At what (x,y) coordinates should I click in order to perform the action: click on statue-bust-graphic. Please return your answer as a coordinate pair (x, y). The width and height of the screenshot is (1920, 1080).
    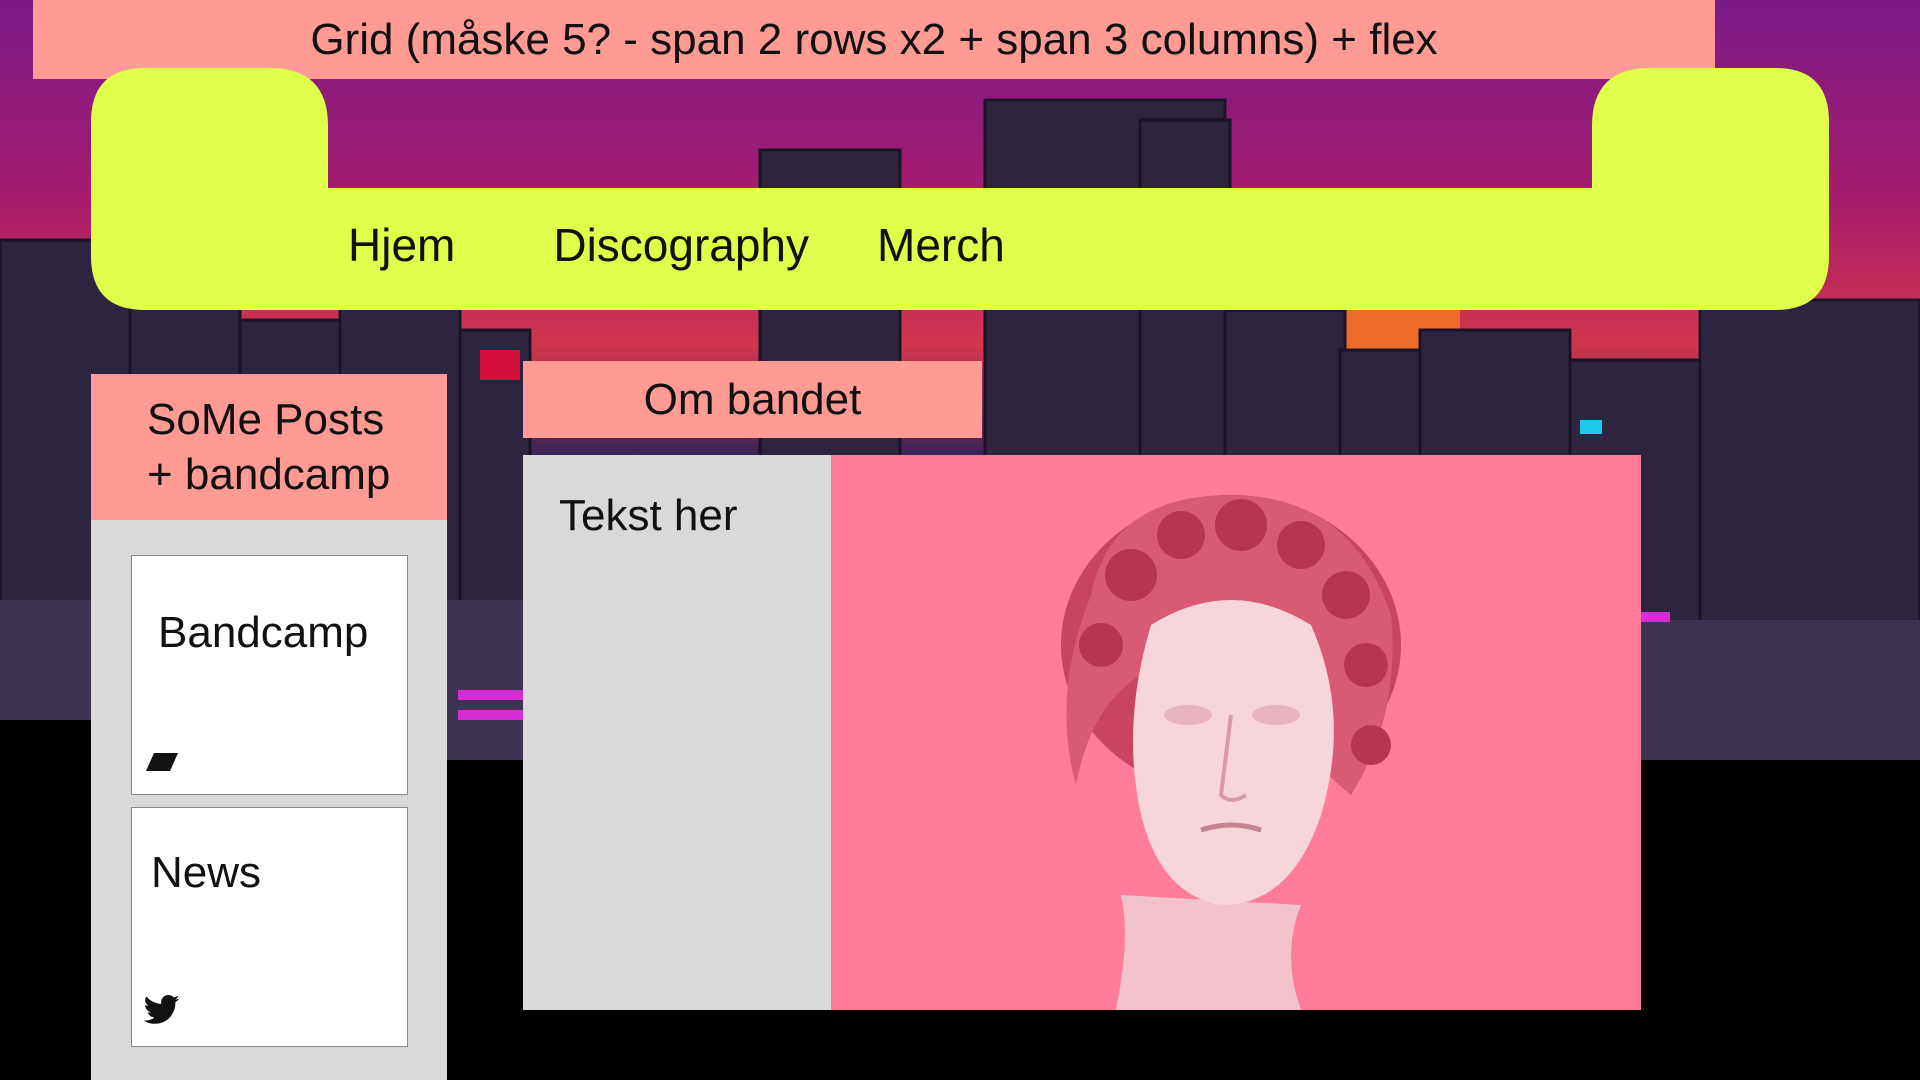
    Looking at the image, I should click on (1231, 752).